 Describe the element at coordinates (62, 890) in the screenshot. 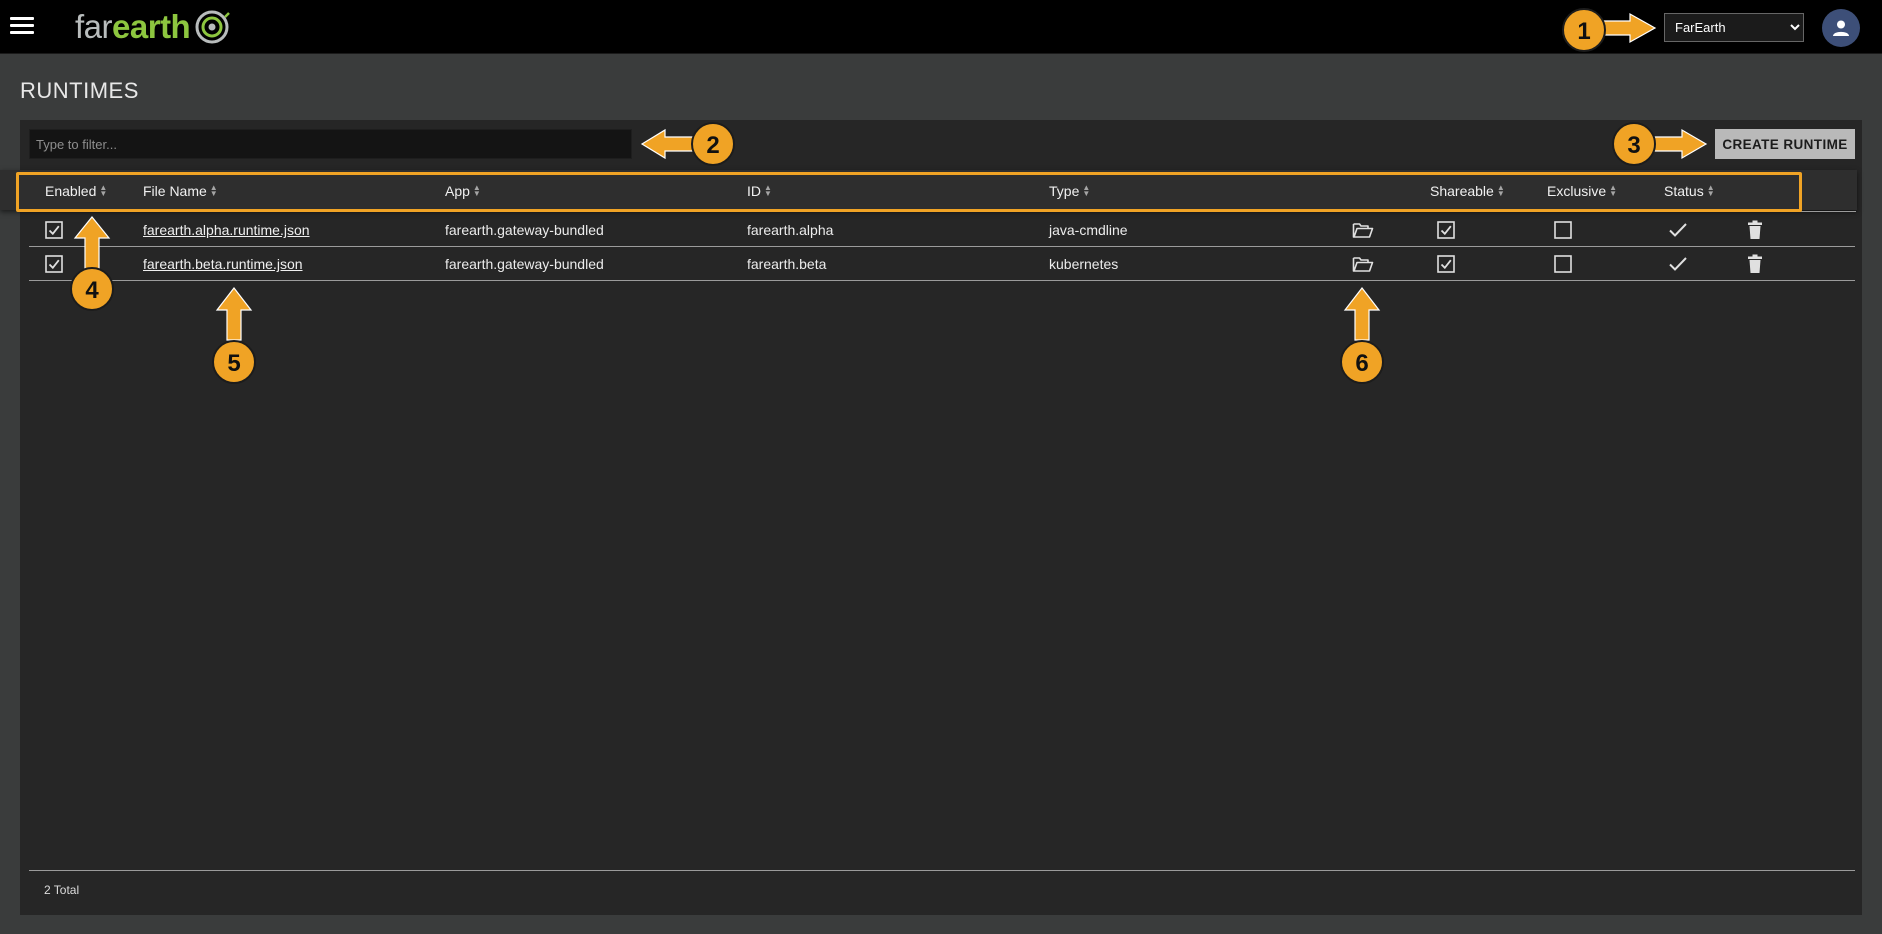

I see `total-count: 2 Total` at that location.